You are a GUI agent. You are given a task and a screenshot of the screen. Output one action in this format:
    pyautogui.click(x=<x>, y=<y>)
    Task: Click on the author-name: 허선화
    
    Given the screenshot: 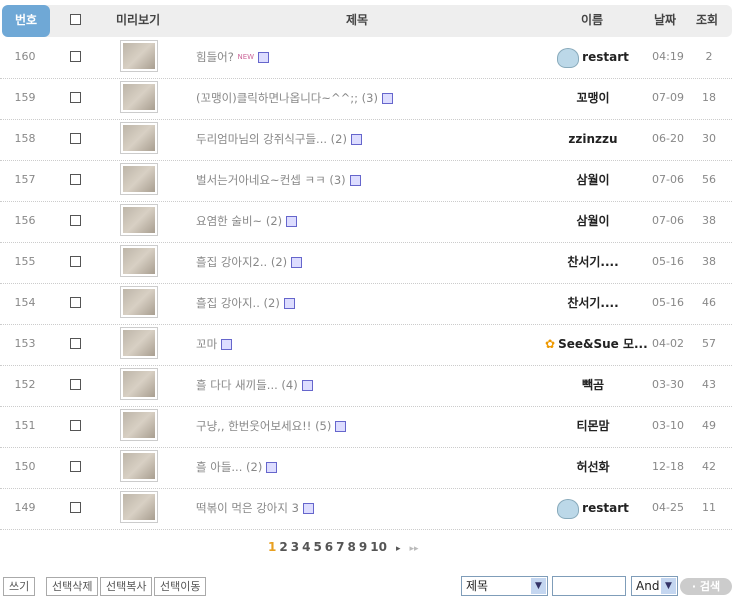 What is the action you would take?
    pyautogui.click(x=593, y=467)
    